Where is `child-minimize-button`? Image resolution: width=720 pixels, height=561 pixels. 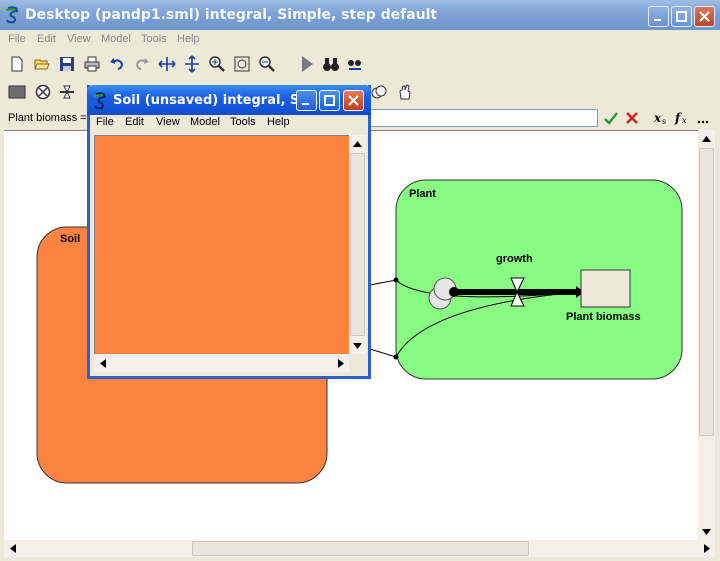
child-minimize-button is located at coordinates (306, 100).